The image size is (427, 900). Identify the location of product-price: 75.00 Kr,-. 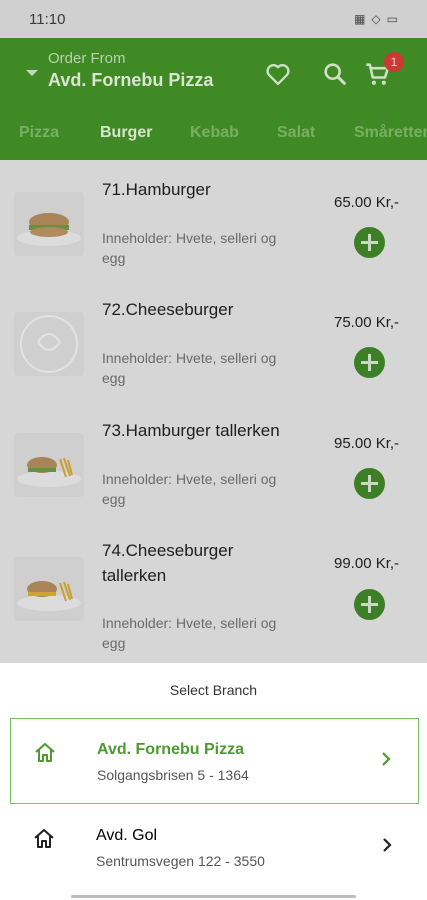
(367, 322).